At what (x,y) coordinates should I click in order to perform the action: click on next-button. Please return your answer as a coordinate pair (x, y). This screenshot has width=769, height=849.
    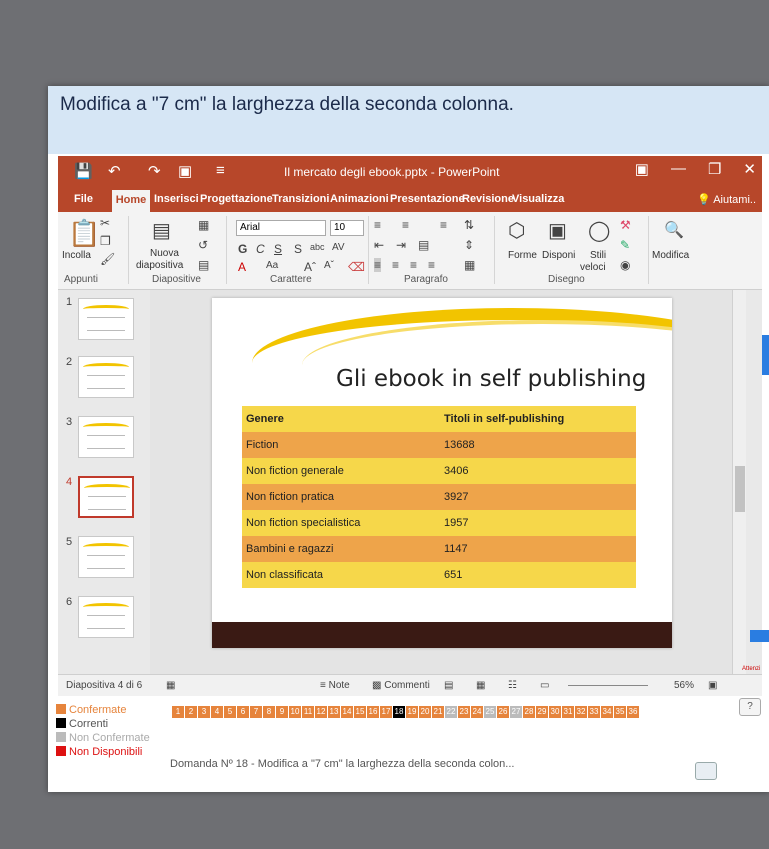
    Looking at the image, I should click on (706, 771).